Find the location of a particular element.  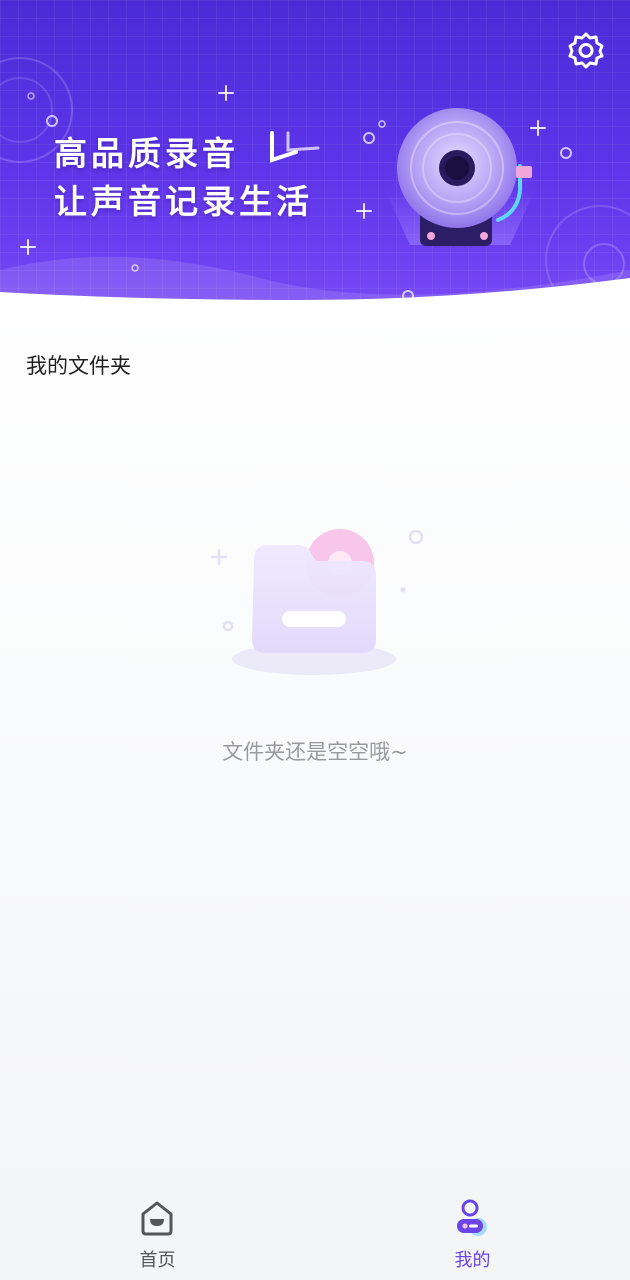

nav-label-mine: 我的 is located at coordinates (472, 1260).